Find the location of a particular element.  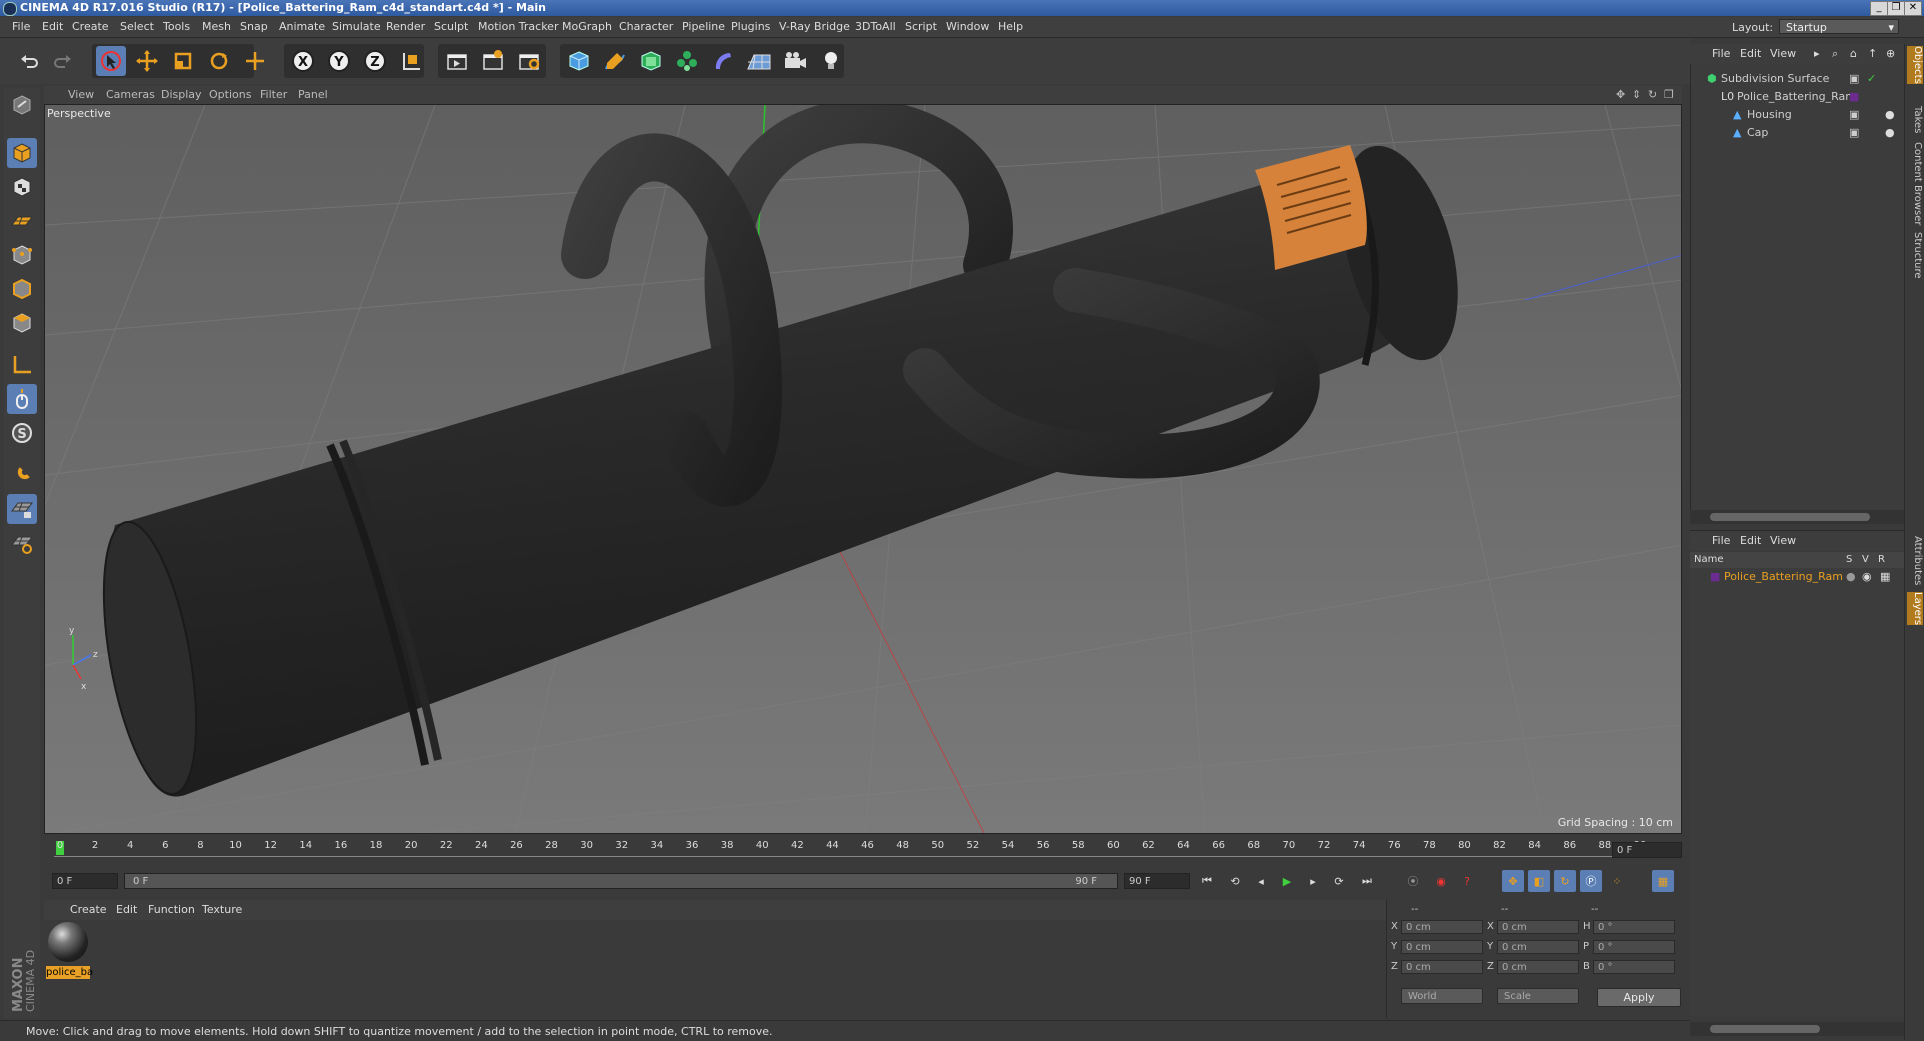

apply-button: Apply is located at coordinates (1639, 997).